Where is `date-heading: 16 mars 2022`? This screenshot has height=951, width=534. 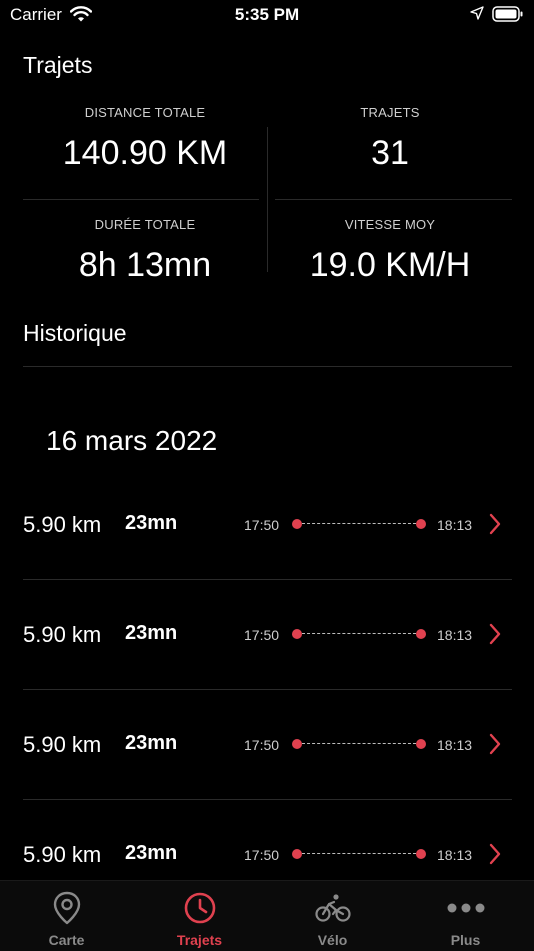
date-heading: 16 mars 2022 is located at coordinates (132, 440).